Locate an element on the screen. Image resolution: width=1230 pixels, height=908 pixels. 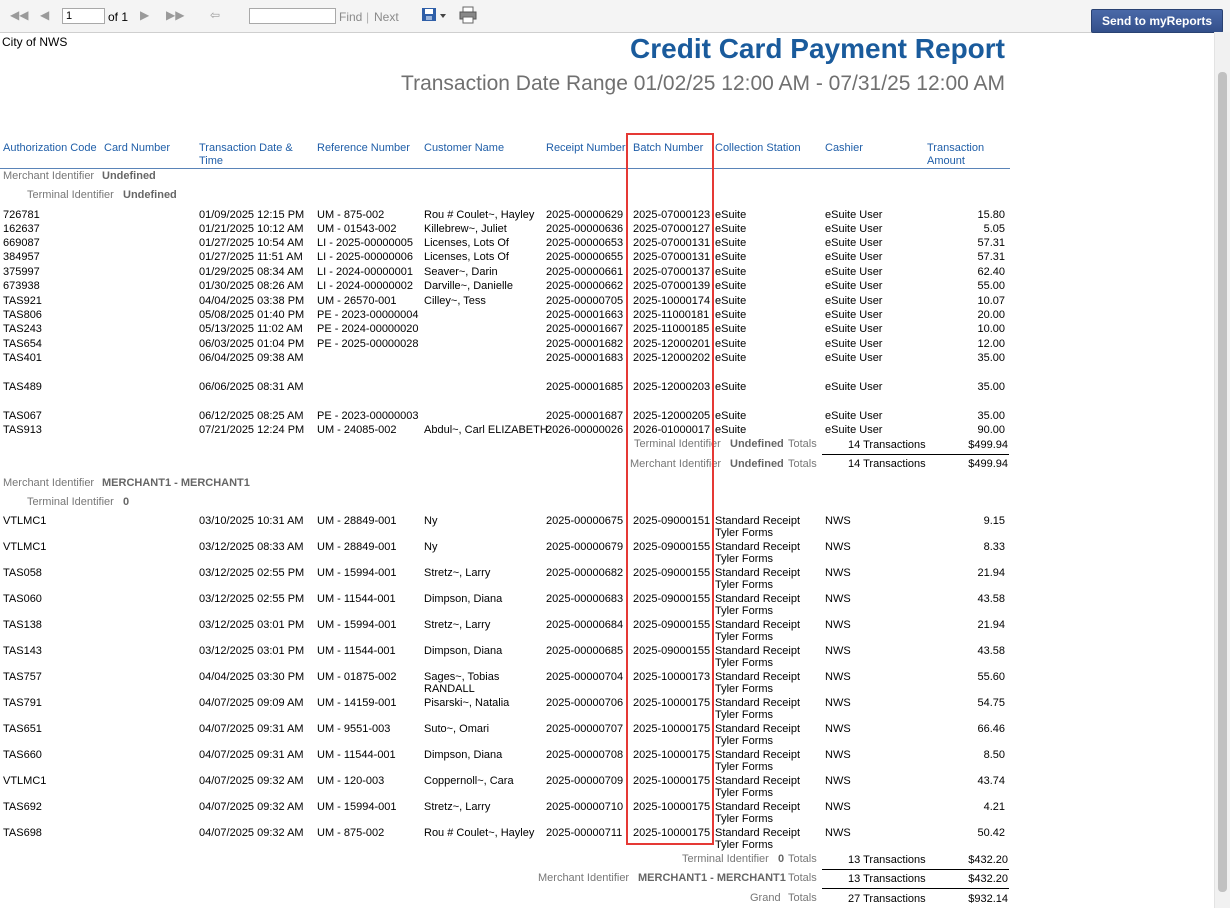
page-number-input is located at coordinates (83, 16).